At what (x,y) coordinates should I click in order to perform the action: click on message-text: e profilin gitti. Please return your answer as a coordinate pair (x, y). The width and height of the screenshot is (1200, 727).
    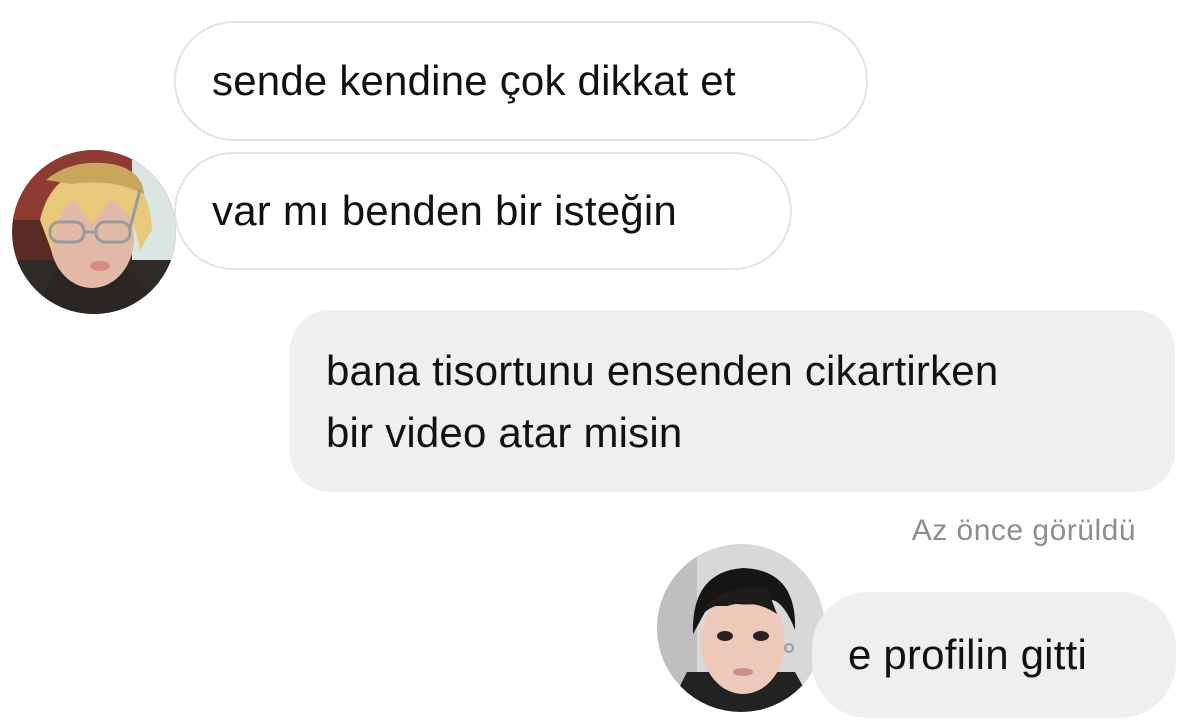
    Looking at the image, I should click on (967, 654).